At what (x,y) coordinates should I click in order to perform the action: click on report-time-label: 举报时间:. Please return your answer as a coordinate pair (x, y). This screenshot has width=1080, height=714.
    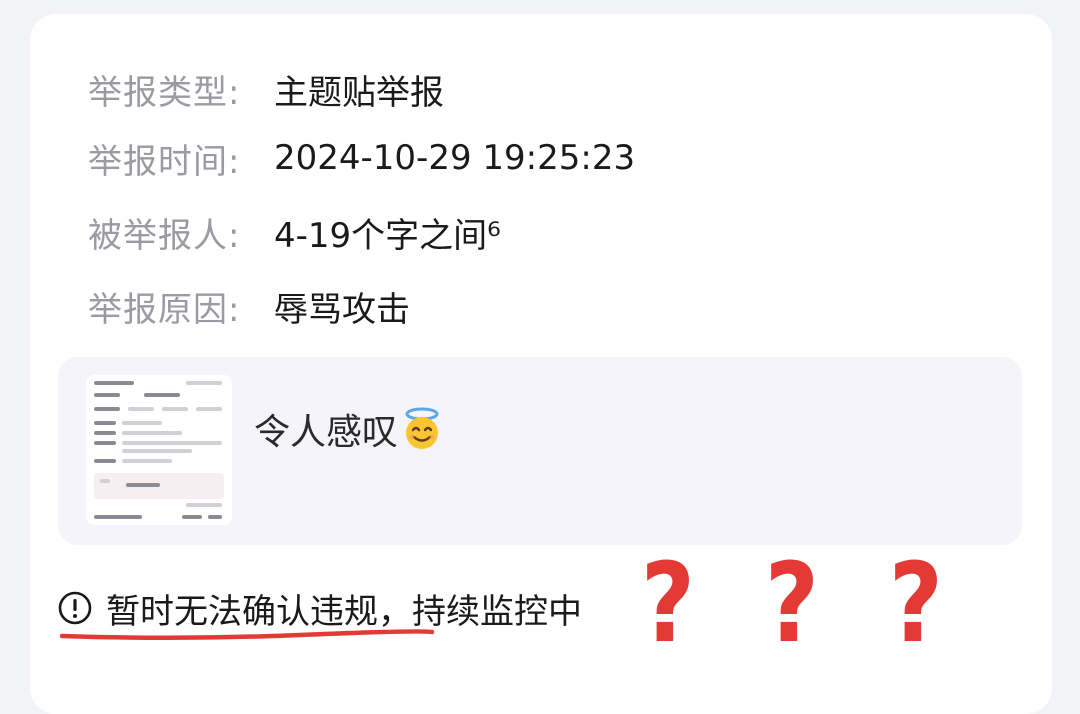
    Looking at the image, I should click on (164, 161).